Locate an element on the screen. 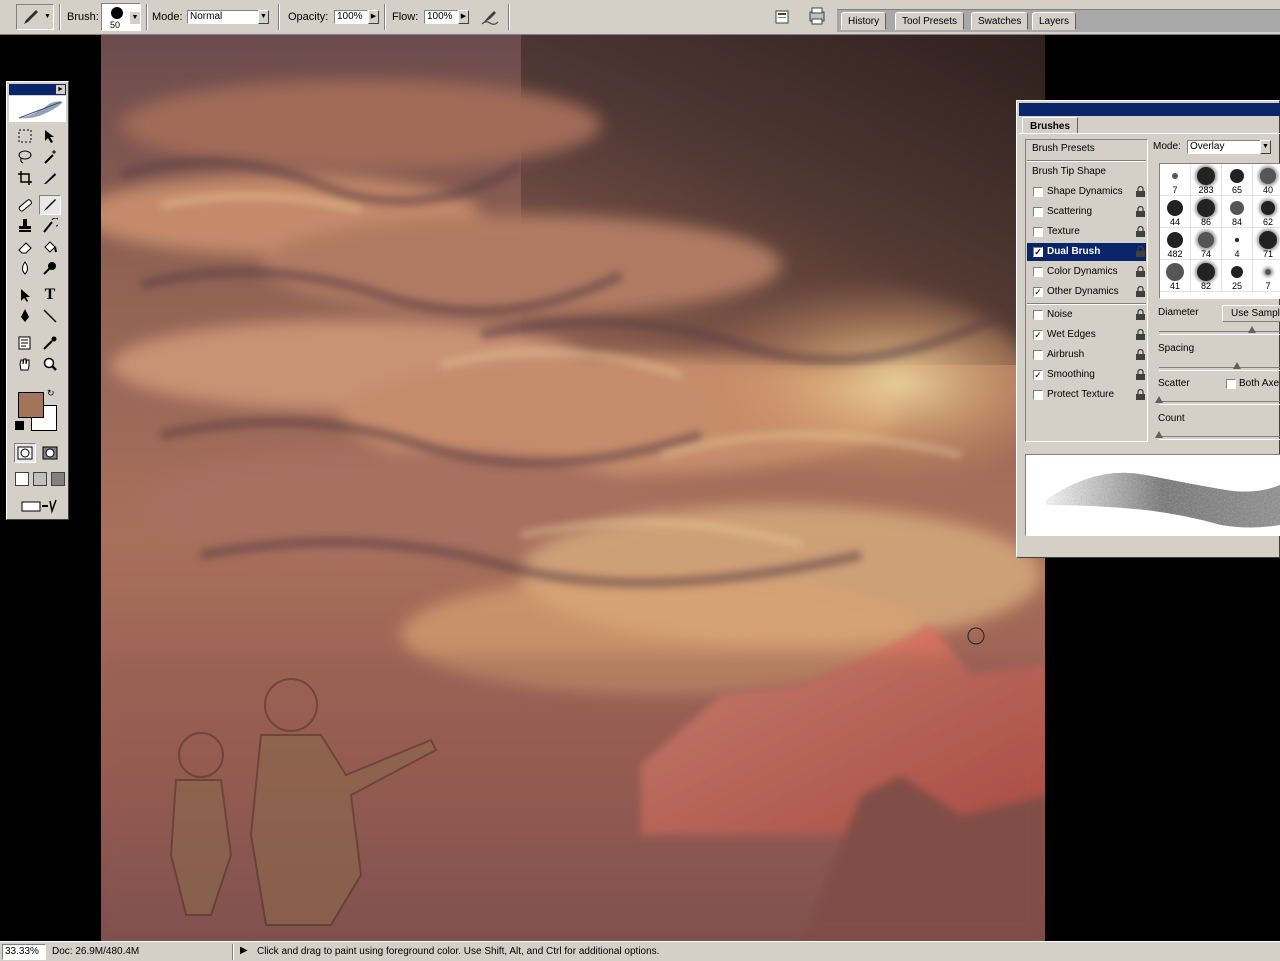 This screenshot has height=961, width=1280. brush-tip: 25 is located at coordinates (1237, 276).